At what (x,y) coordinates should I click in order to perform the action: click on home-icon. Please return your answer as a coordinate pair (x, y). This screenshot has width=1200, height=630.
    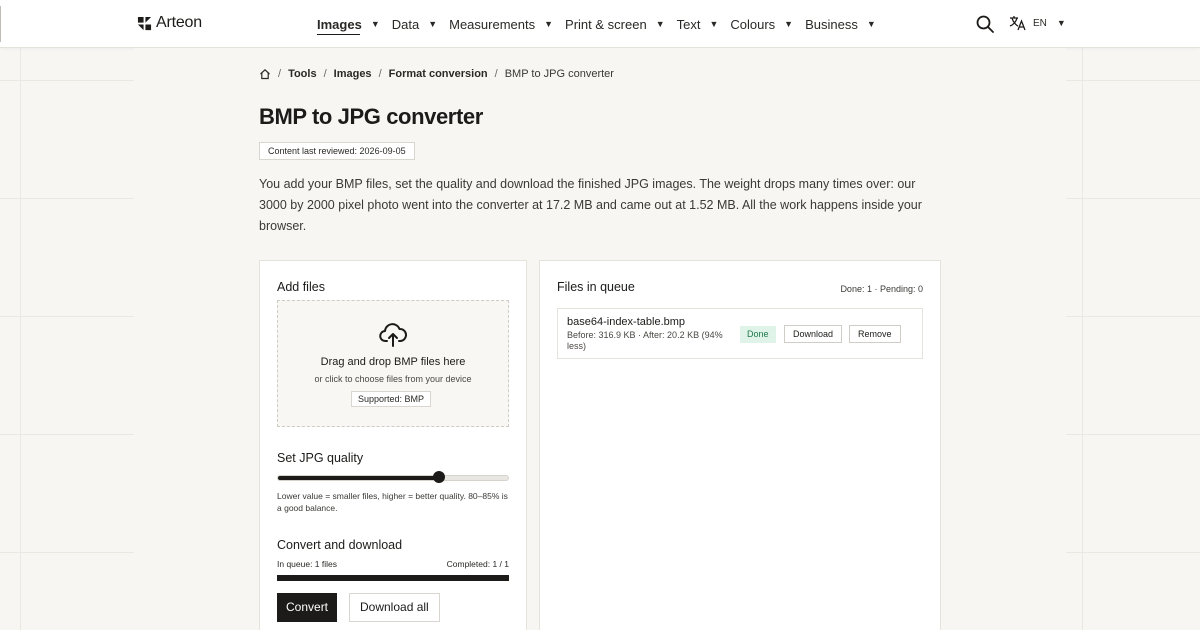
    Looking at the image, I should click on (265, 74).